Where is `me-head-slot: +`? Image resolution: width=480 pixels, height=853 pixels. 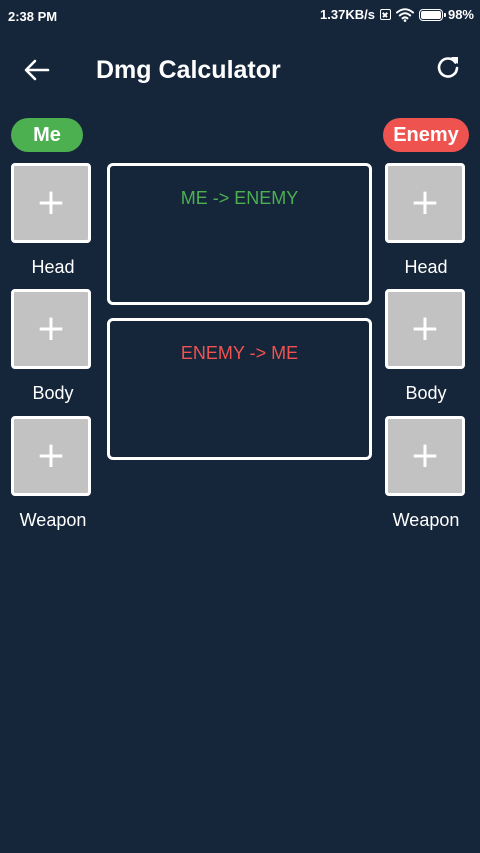
me-head-slot: + is located at coordinates (51, 203).